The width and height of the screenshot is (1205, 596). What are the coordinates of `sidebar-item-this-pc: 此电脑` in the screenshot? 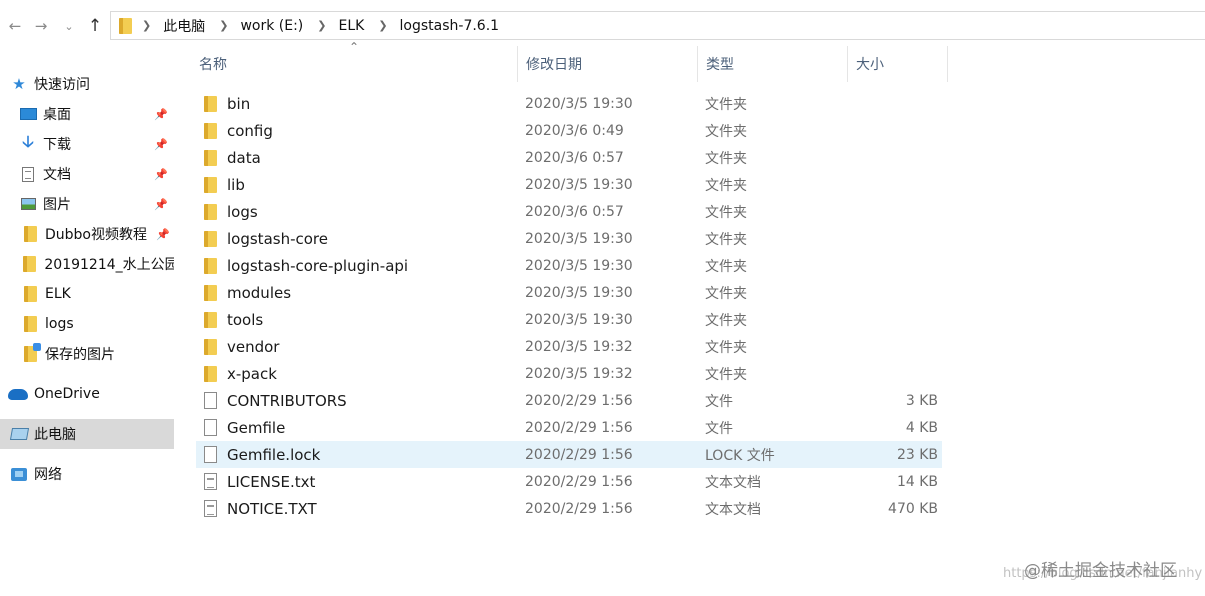 It's located at (87, 434).